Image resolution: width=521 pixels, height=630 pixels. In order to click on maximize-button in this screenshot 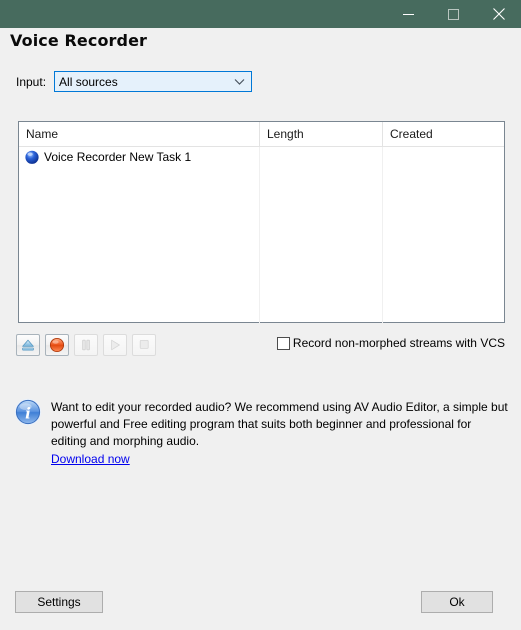, I will do `click(453, 14)`.